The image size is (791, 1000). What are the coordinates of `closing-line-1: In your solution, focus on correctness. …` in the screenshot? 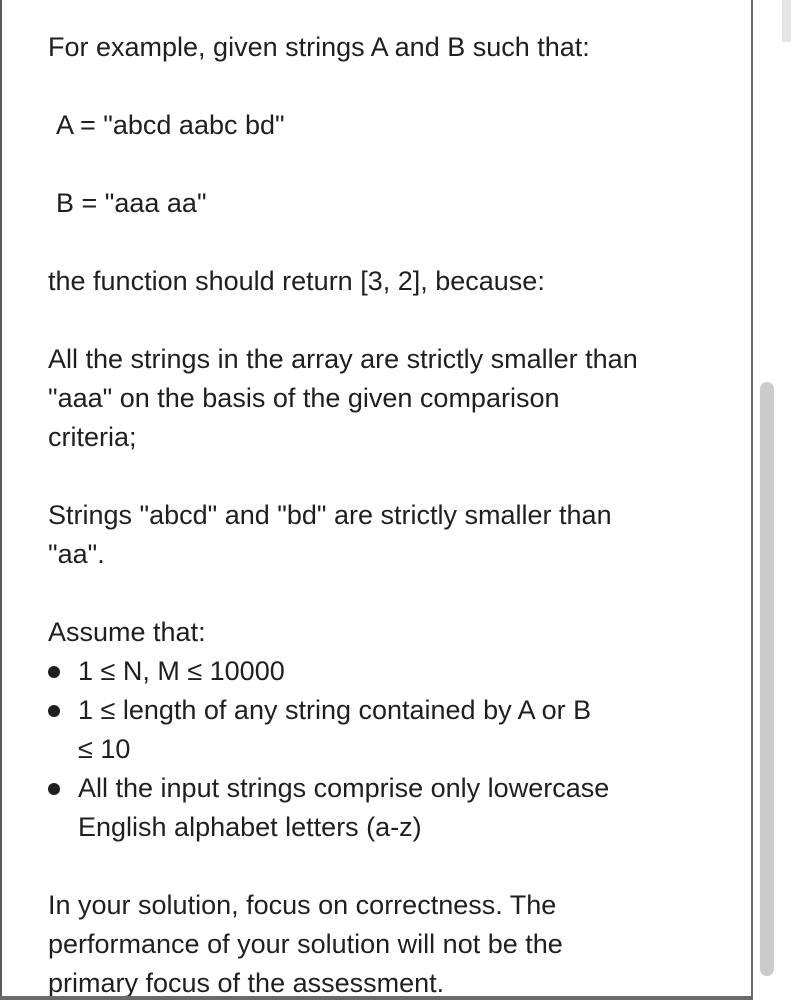 It's located at (302, 905).